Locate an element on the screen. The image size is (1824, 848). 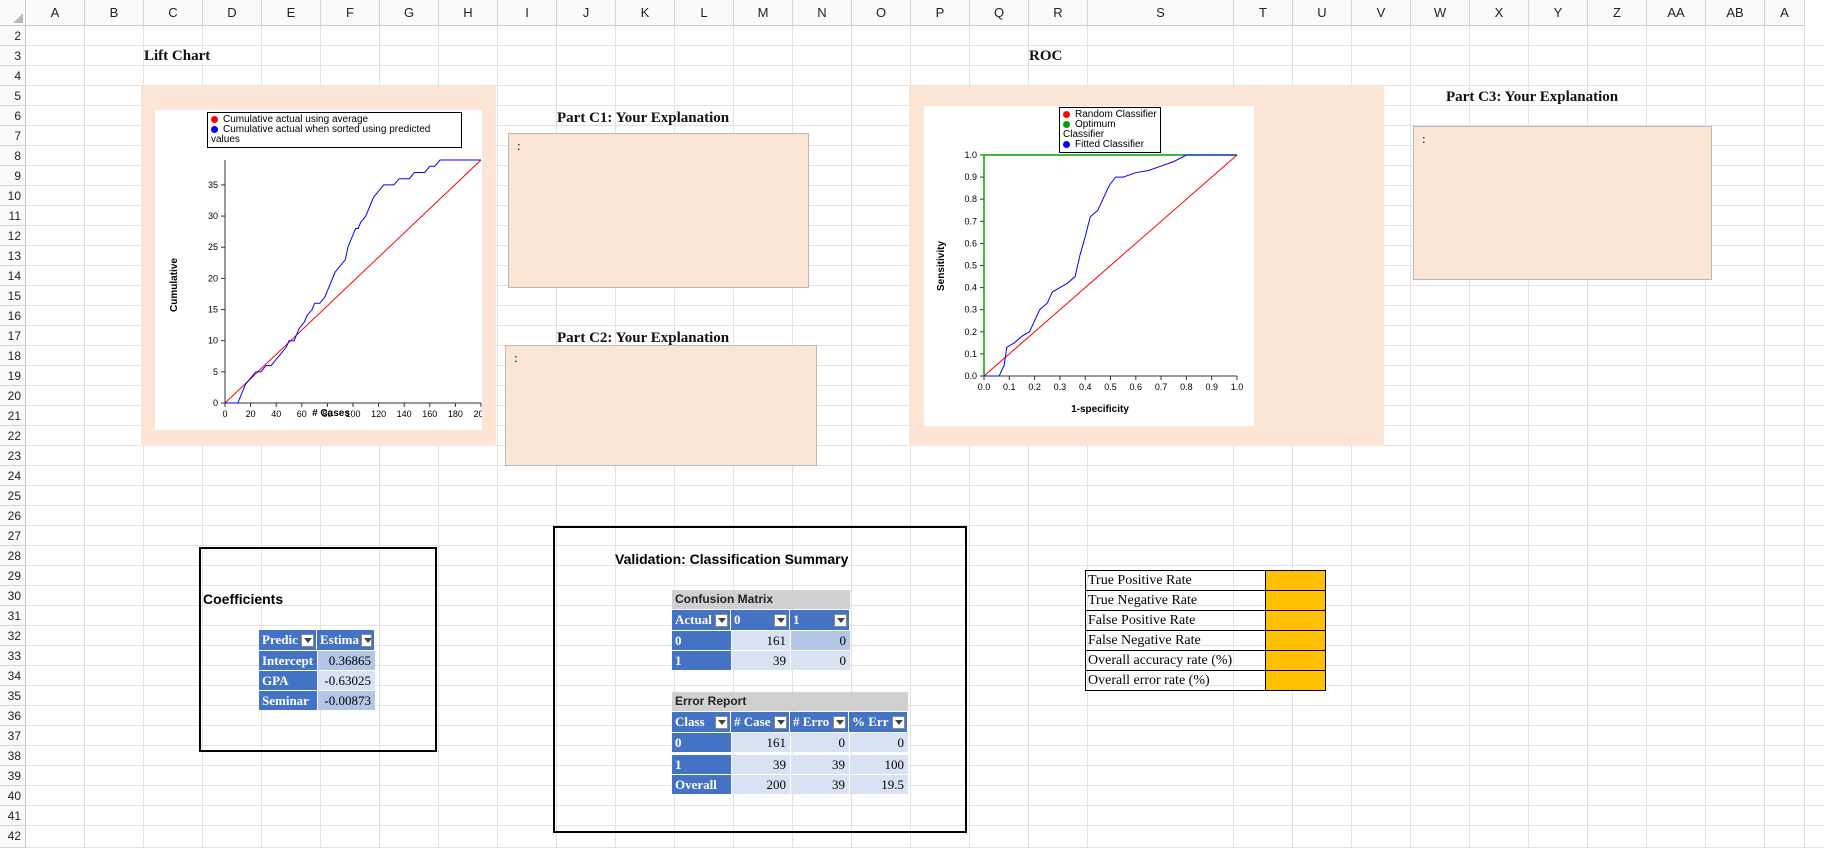
select-all-corner is located at coordinates (13, 13).